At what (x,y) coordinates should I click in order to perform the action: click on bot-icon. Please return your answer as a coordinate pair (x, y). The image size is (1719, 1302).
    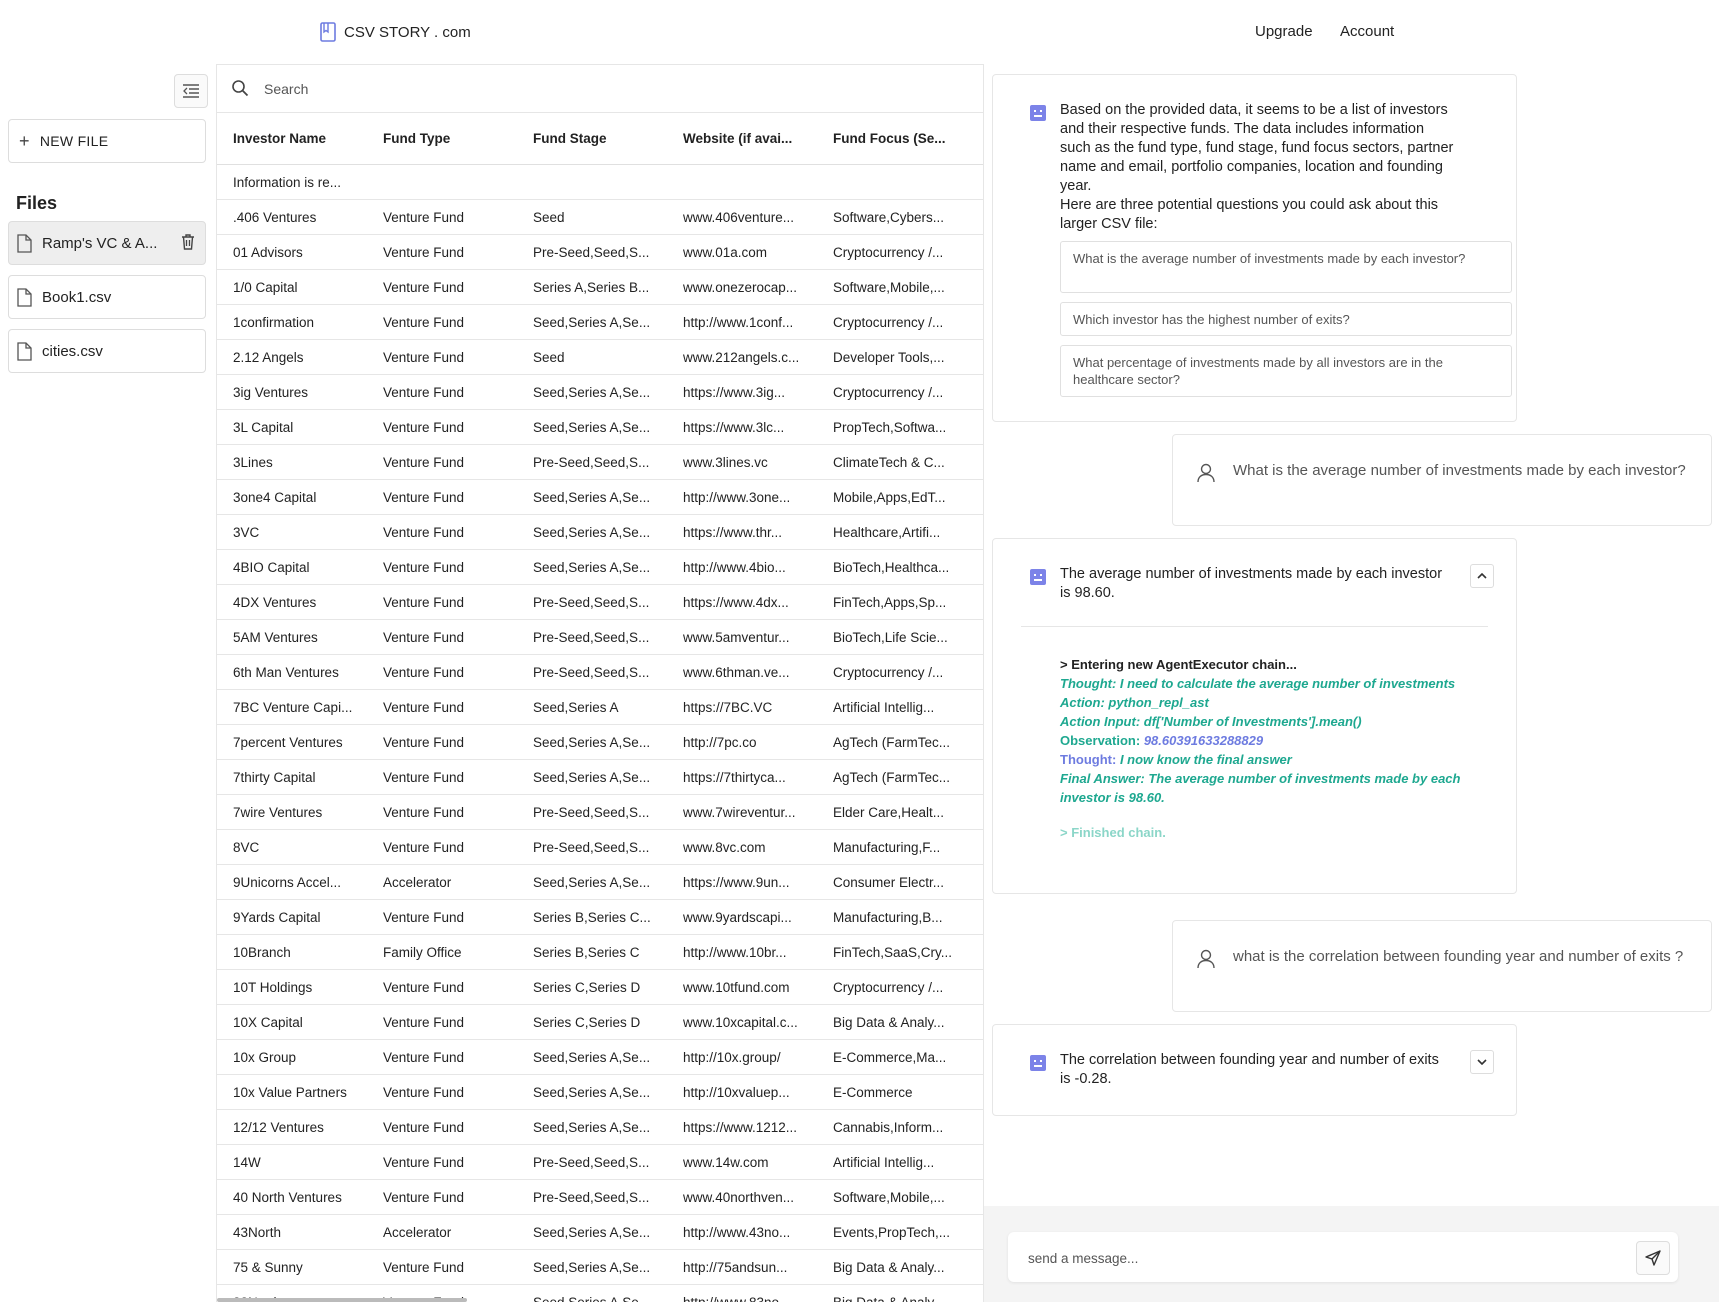
    Looking at the image, I should click on (1038, 1063).